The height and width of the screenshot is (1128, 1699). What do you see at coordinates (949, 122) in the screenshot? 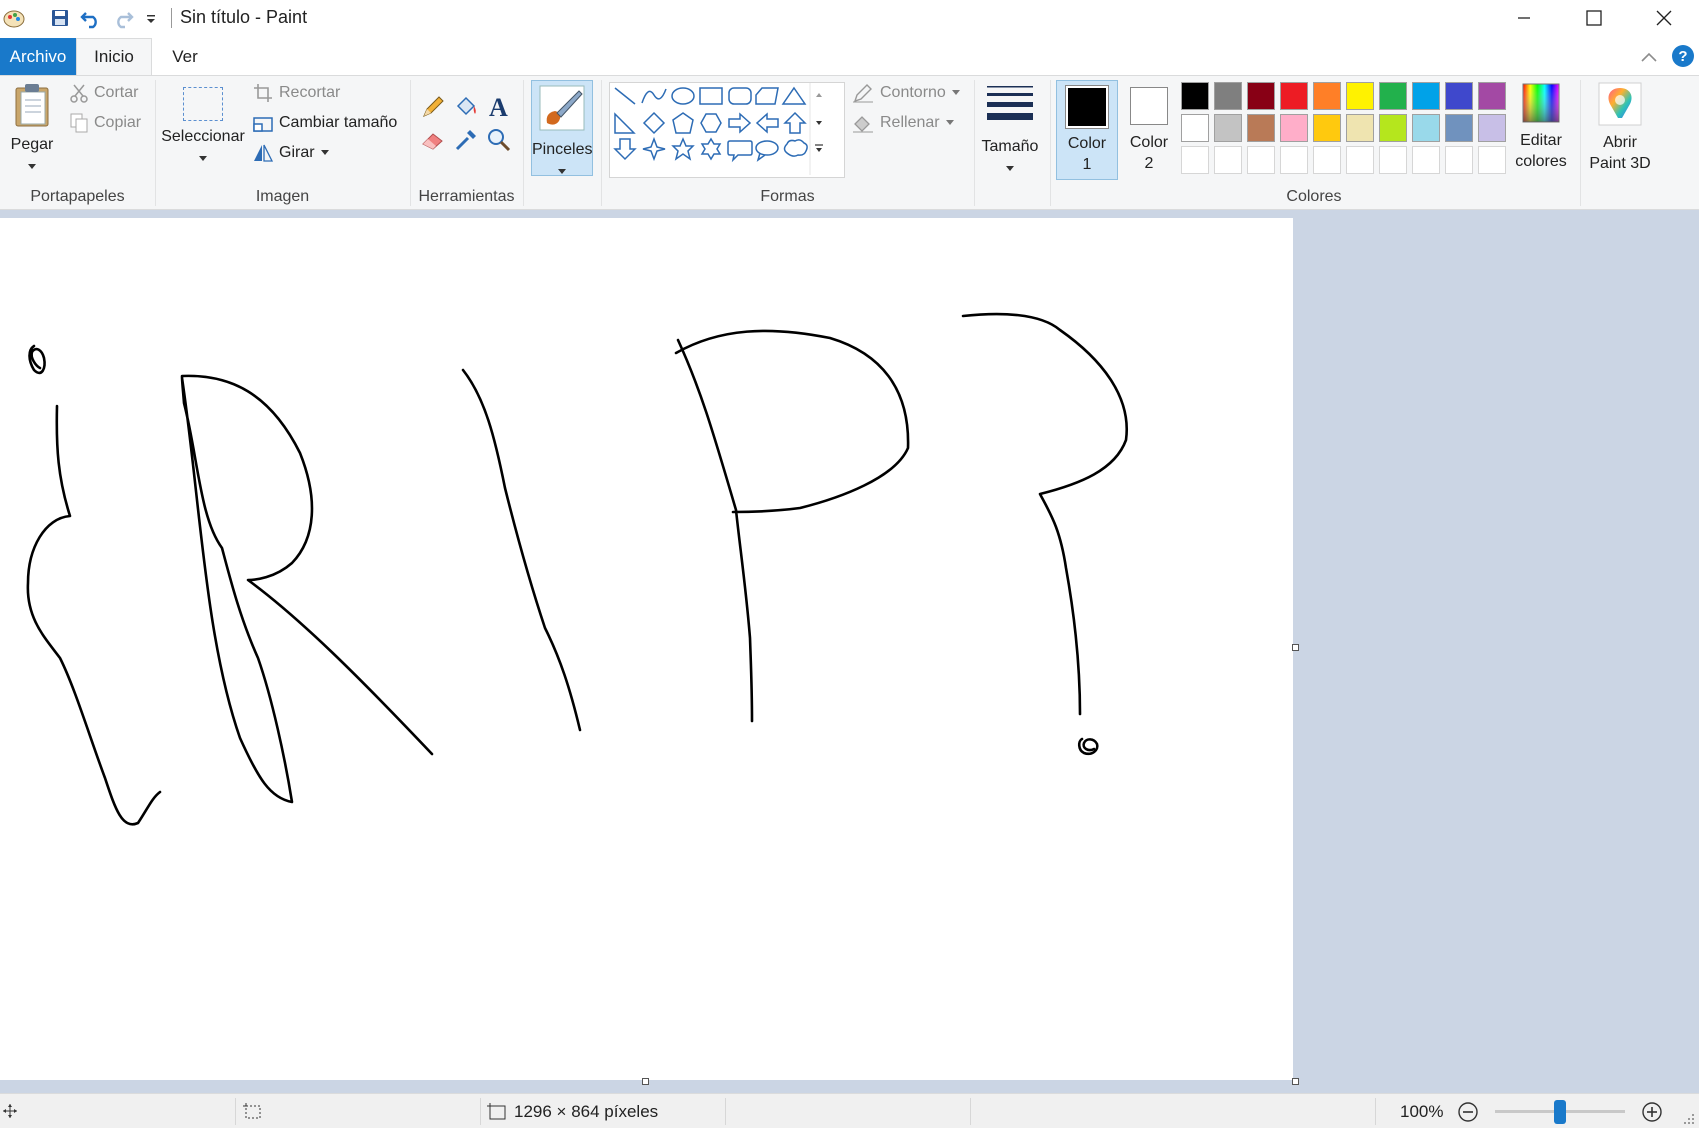
I see `fill-dropdown-icon` at bounding box center [949, 122].